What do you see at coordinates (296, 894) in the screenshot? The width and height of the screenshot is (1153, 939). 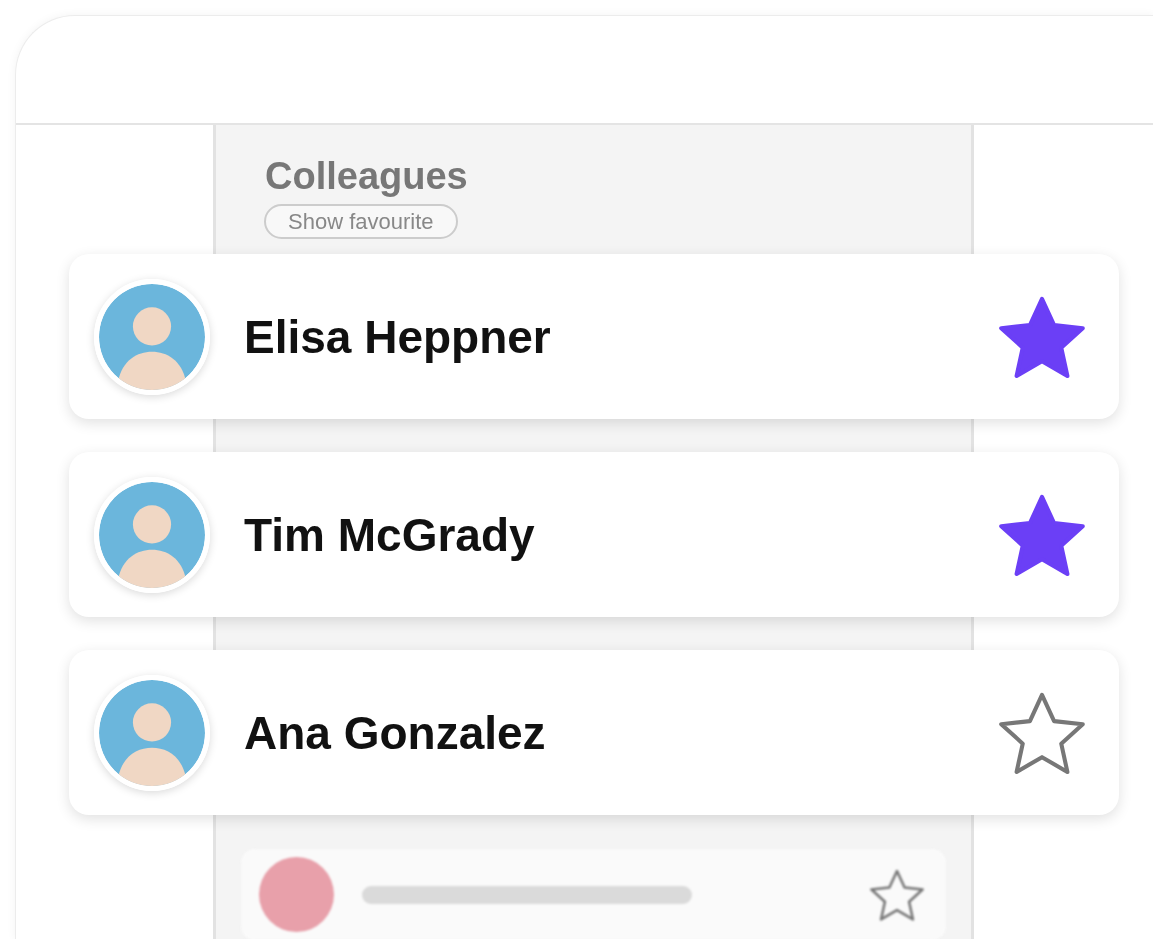 I see `avatar-icon` at bounding box center [296, 894].